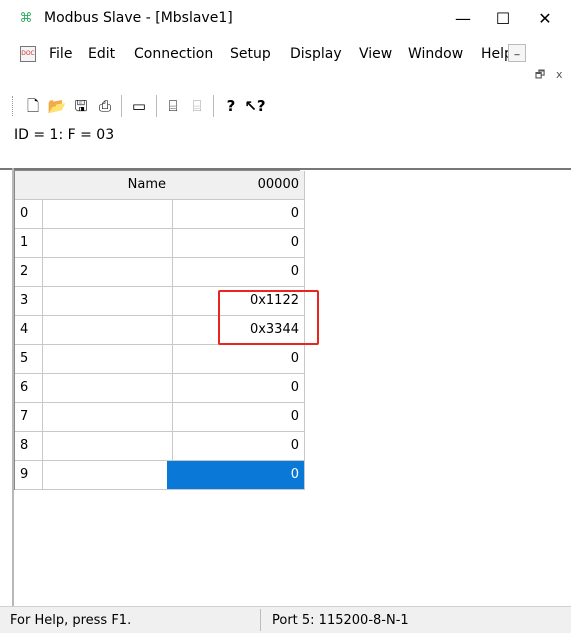  What do you see at coordinates (545, 19) in the screenshot?
I see `close-button: ✕` at bounding box center [545, 19].